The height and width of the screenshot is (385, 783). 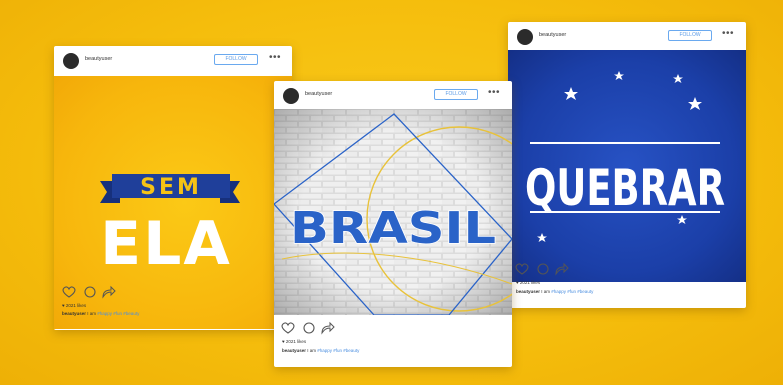 I want to click on ela-text: ELA, so click(x=166, y=244).